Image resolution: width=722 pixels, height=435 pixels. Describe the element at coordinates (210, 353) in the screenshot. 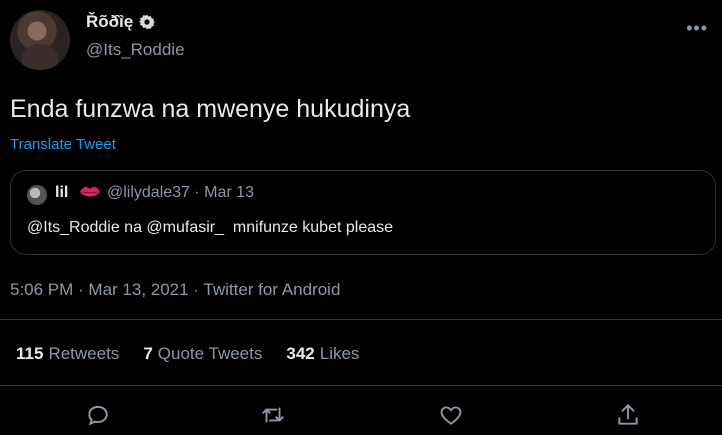

I see `quotes-label: Quote Tweets` at that location.